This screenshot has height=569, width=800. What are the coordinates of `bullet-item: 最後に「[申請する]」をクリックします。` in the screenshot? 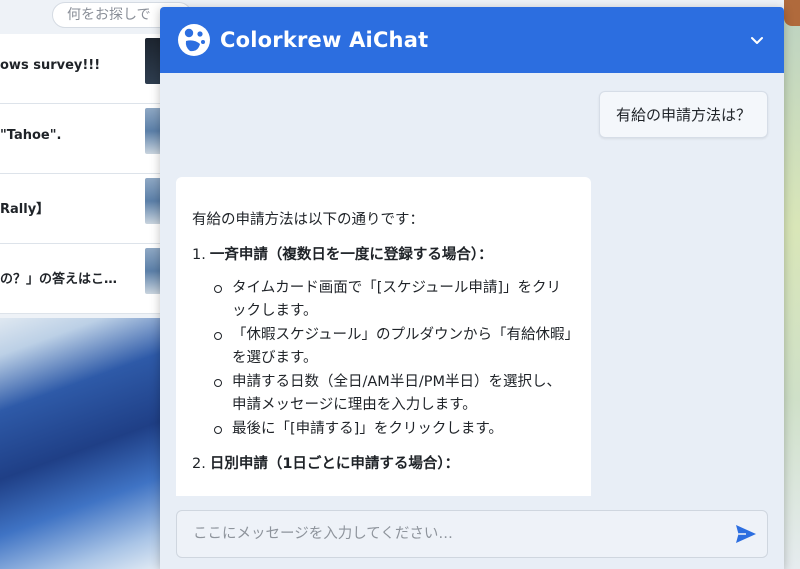 It's located at (394, 429).